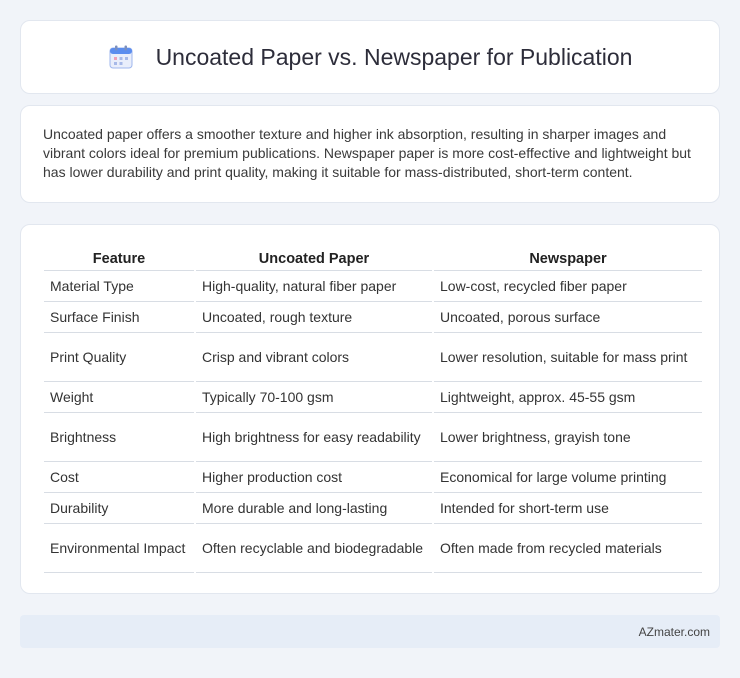  What do you see at coordinates (119, 437) in the screenshot?
I see `feature-cell: Brightness` at bounding box center [119, 437].